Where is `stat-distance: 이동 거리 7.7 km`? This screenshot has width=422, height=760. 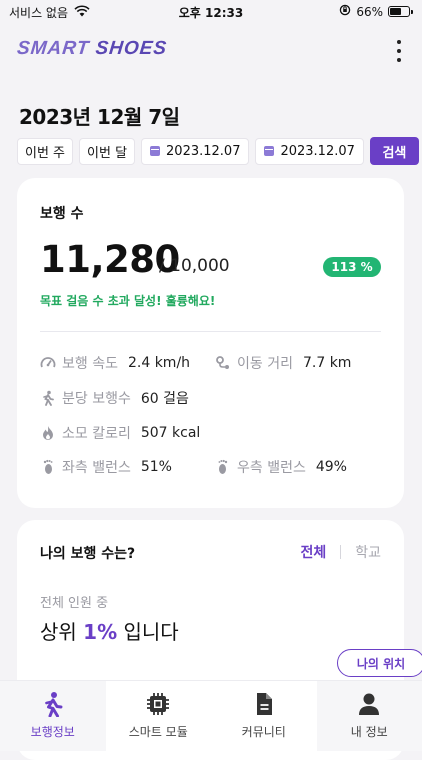 stat-distance: 이동 거리 7.7 km is located at coordinates (283, 363).